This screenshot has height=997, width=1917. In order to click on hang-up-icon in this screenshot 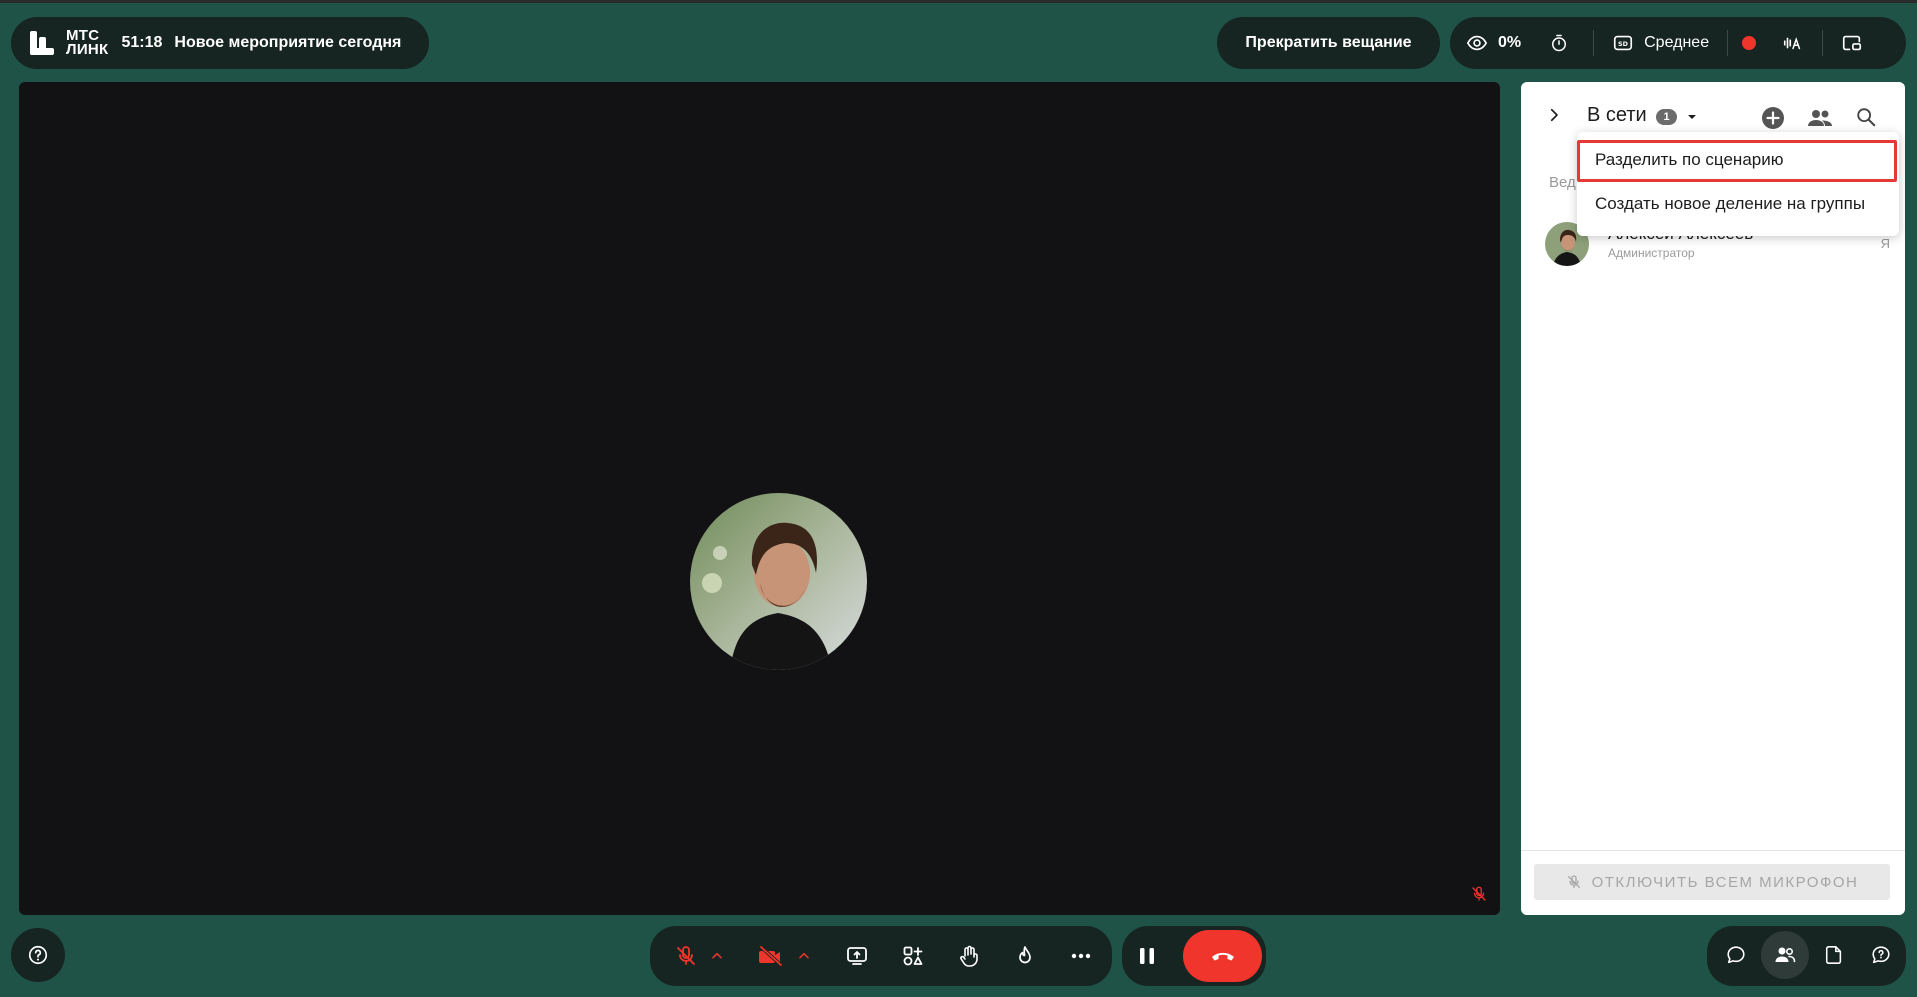, I will do `click(1222, 956)`.